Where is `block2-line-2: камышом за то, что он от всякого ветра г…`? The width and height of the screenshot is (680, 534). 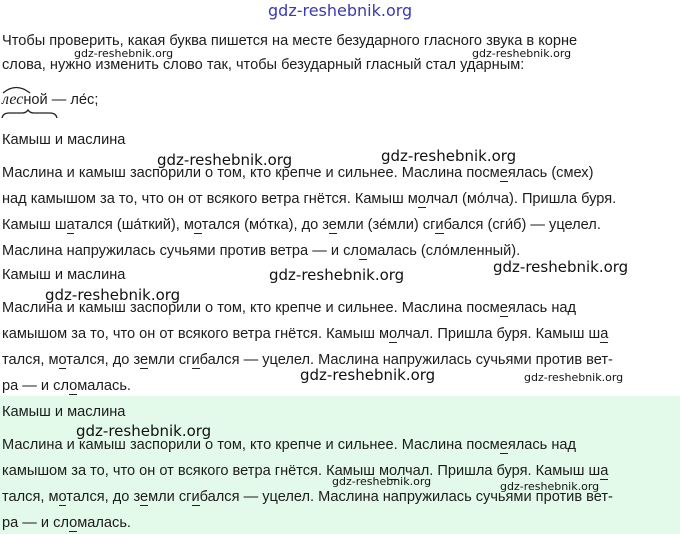 block2-line-2: камышом за то, что он от всякого ветра г… is located at coordinates (305, 334).